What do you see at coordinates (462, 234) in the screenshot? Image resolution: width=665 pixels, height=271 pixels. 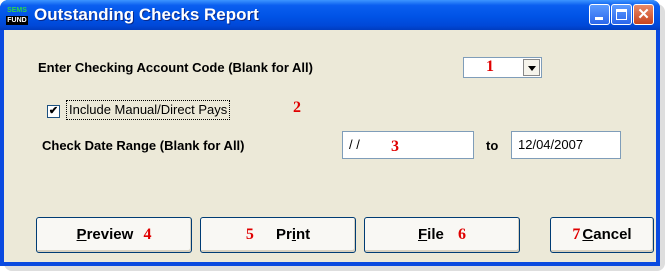 I see `file-marker: 6` at bounding box center [462, 234].